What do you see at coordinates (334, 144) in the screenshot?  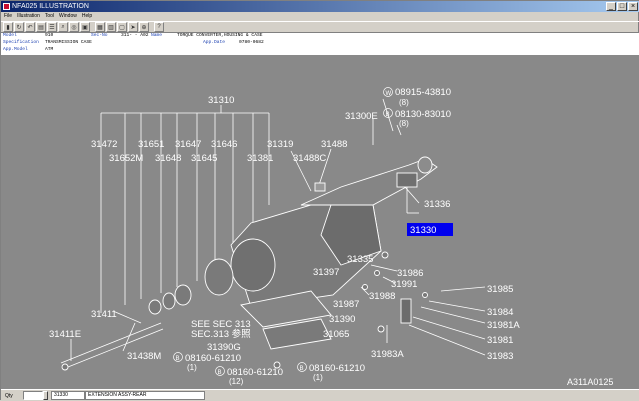 I see `callout-31488: 31488` at bounding box center [334, 144].